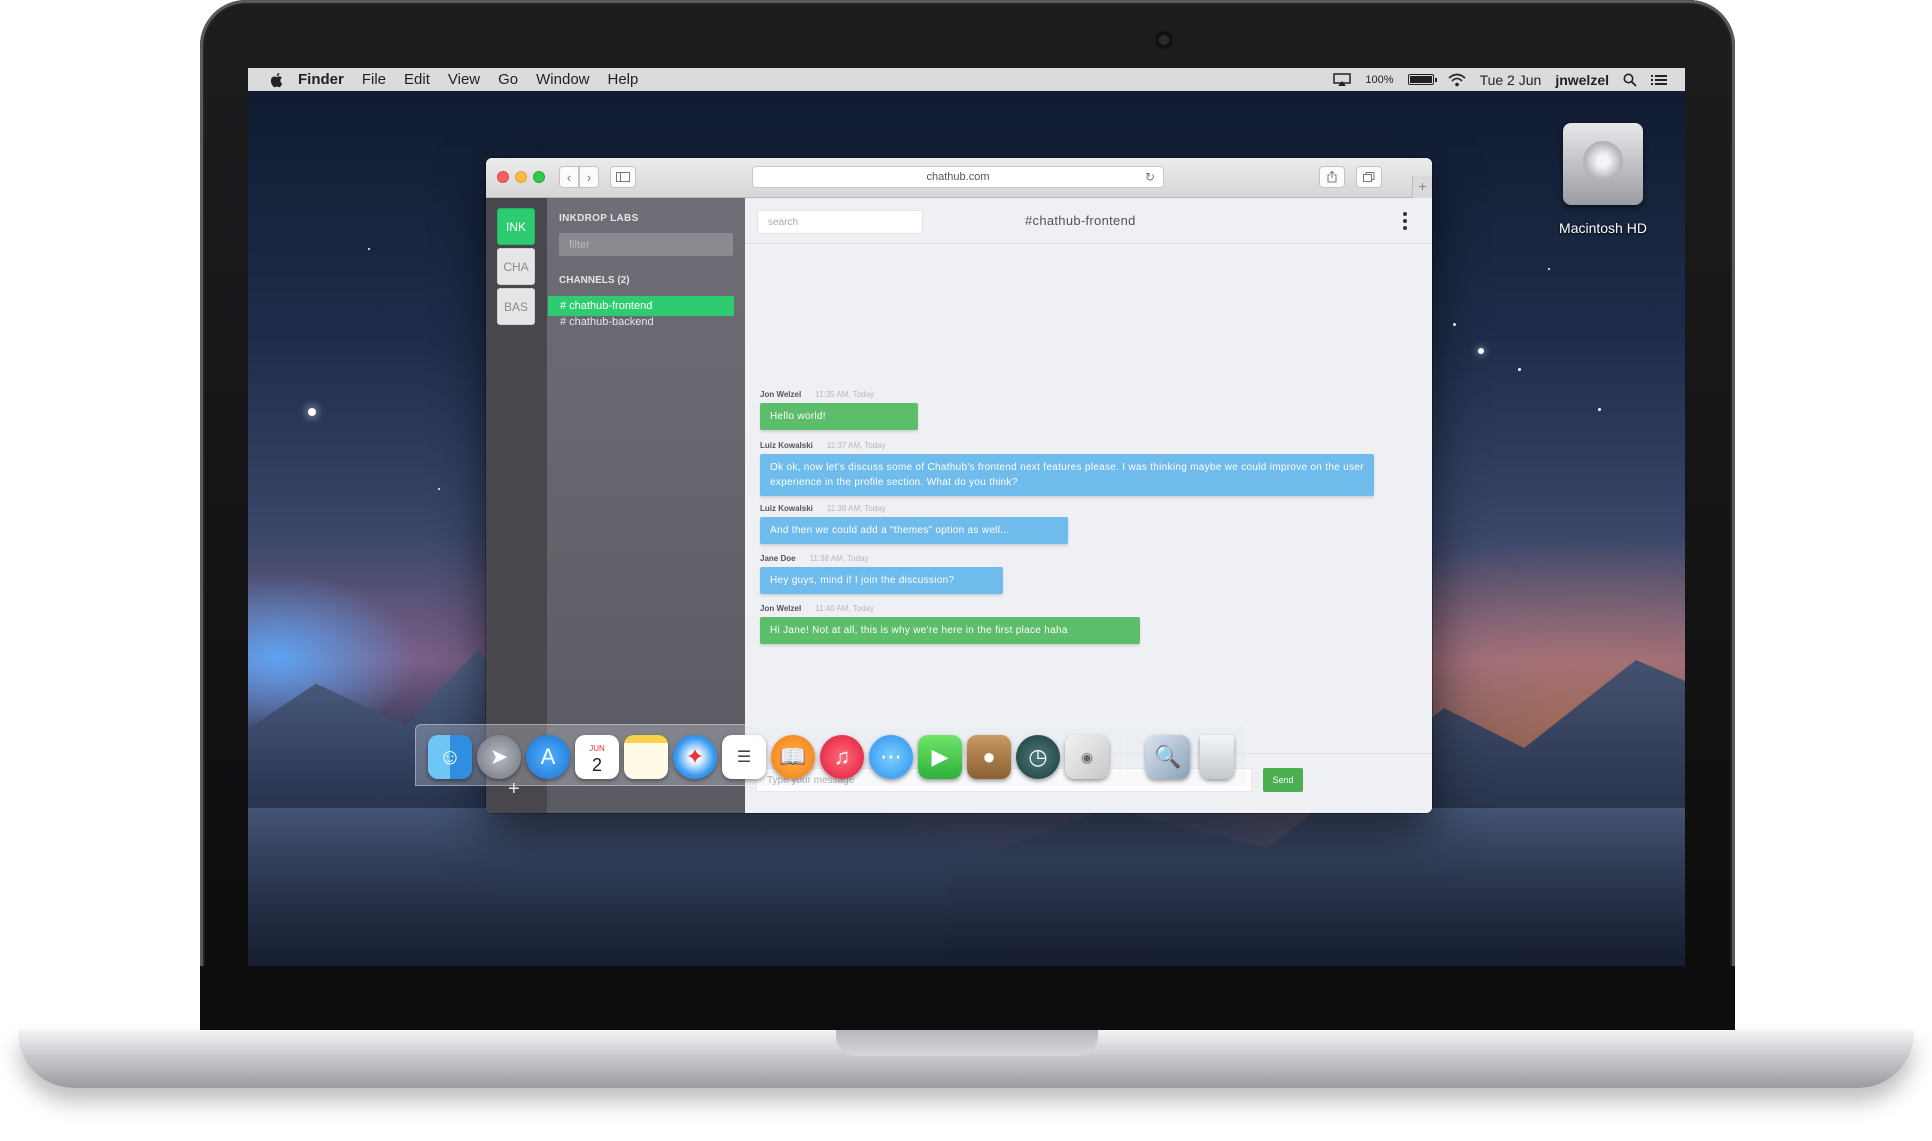 The height and width of the screenshot is (1141, 1932). Describe the element at coordinates (940, 757) in the screenshot. I see `facetime-icon: ▶` at that location.